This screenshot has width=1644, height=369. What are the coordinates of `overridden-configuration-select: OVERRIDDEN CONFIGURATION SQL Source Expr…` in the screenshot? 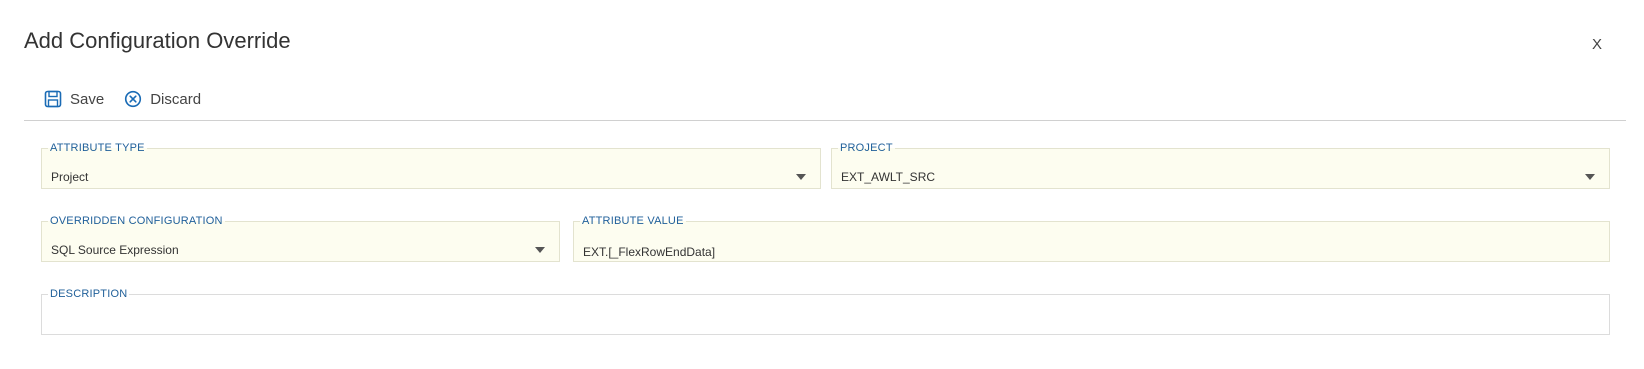 It's located at (300, 238).